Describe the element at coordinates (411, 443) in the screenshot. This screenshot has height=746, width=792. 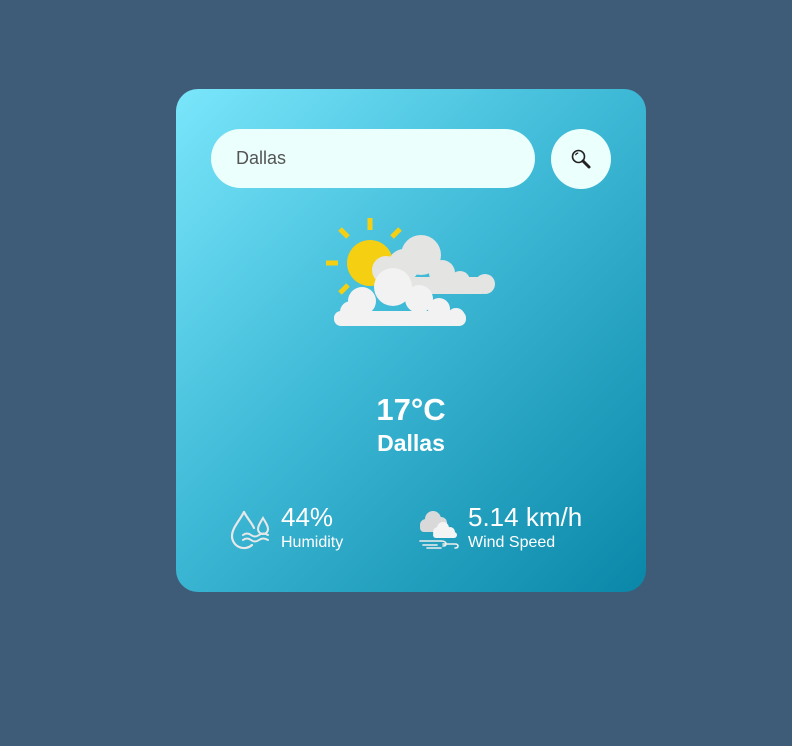
I see `city-name: Dallas` at that location.